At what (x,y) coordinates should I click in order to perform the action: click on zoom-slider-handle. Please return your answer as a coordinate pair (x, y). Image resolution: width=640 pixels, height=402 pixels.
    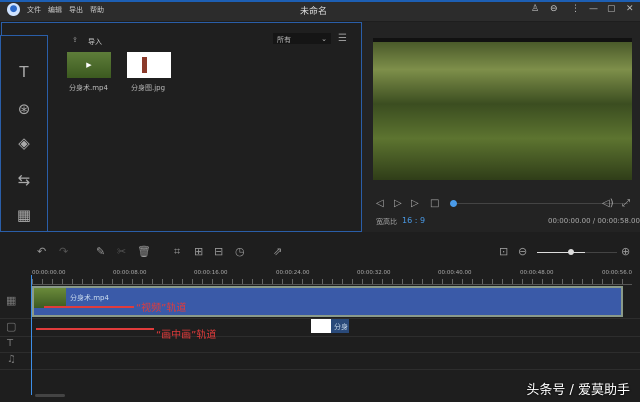
    Looking at the image, I should click on (571, 252).